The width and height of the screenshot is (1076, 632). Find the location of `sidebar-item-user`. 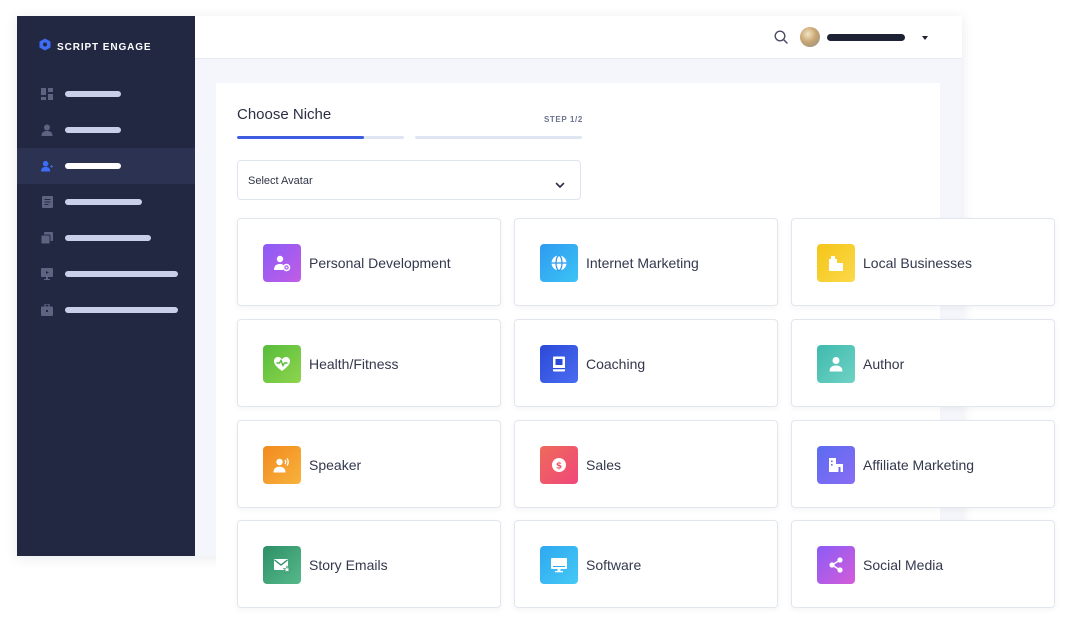

sidebar-item-user is located at coordinates (106, 130).